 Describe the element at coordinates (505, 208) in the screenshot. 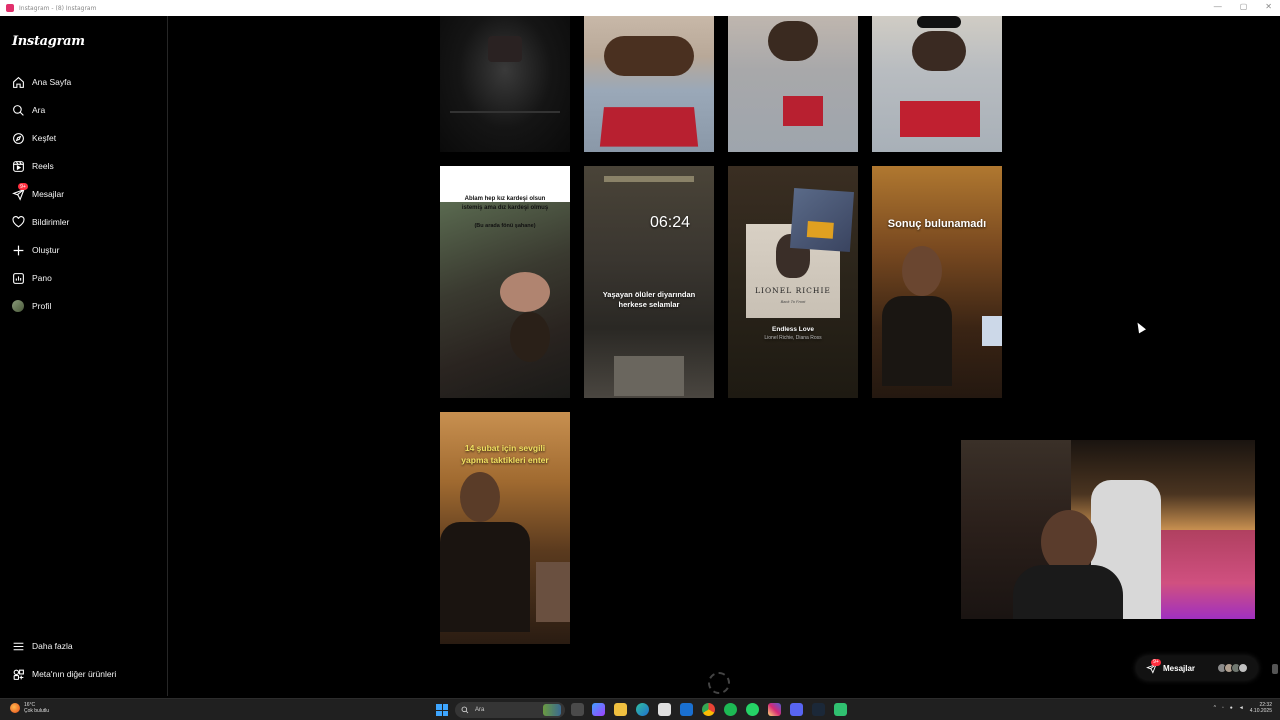

I see `post-caption-line2: istemiş ama dız kardeşi olmuş` at that location.